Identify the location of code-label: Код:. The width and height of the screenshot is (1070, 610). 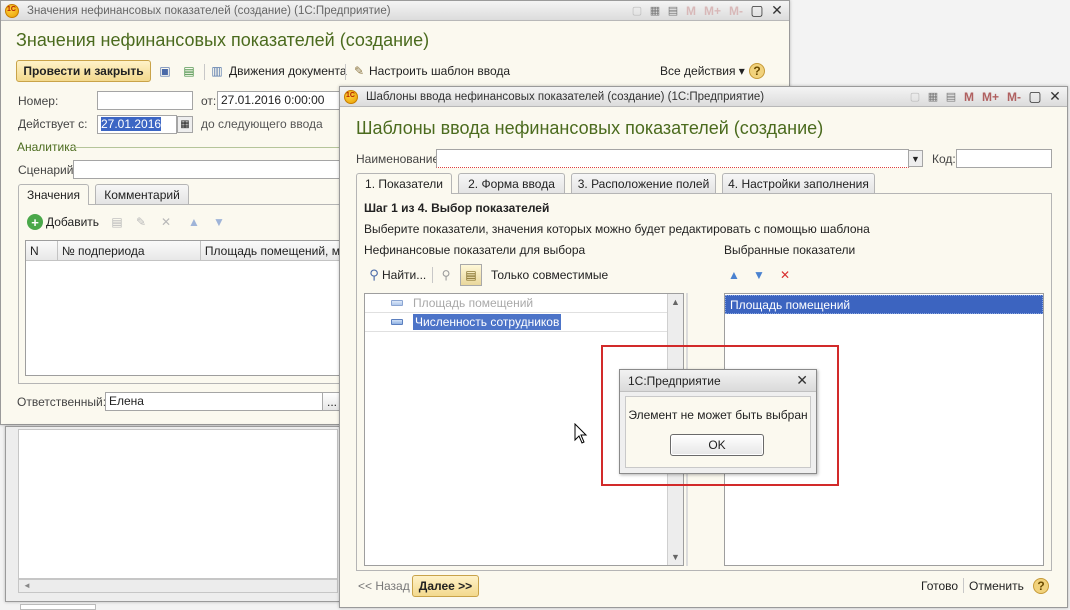
(944, 159).